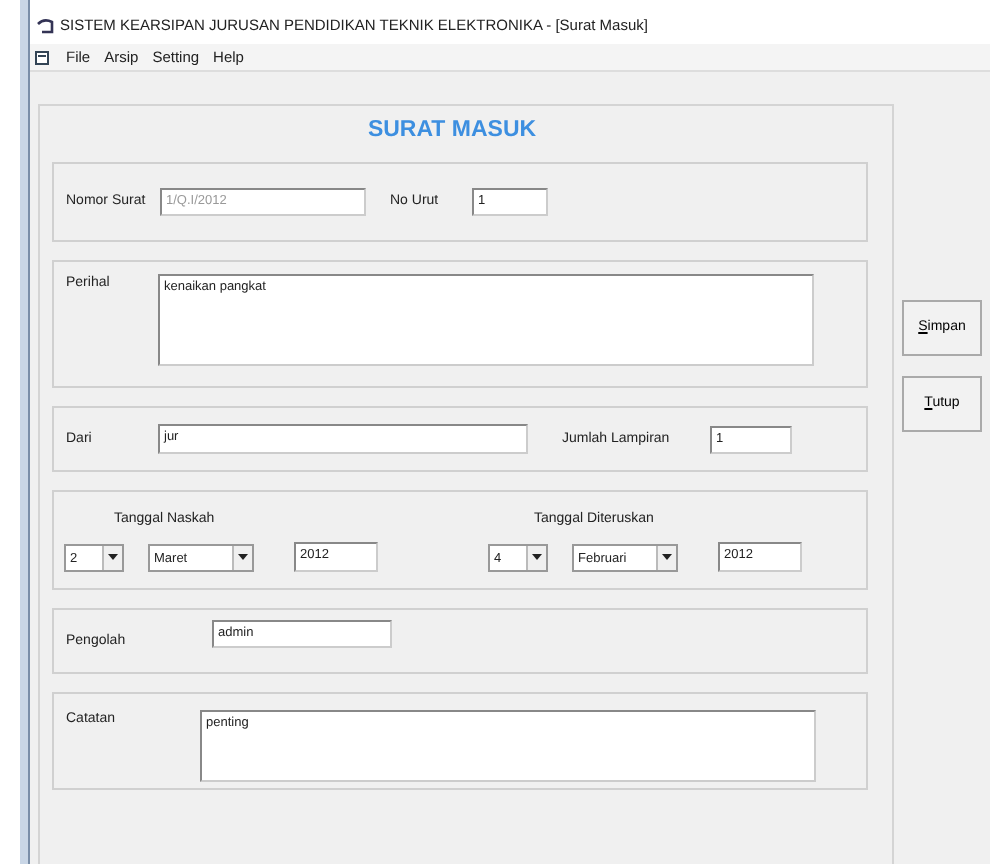 The width and height of the screenshot is (990, 864). I want to click on form-heading: SURAT MASUK, so click(452, 131).